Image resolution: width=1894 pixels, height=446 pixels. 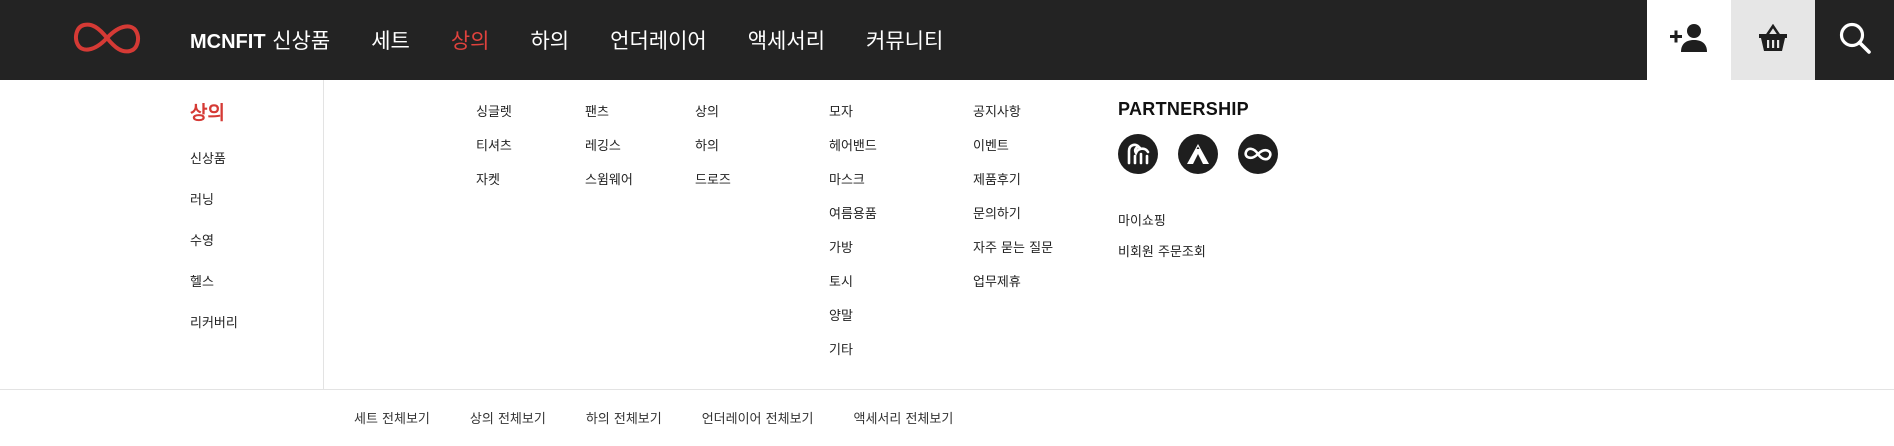 I want to click on submenu-item: 마스크, so click(x=853, y=186).